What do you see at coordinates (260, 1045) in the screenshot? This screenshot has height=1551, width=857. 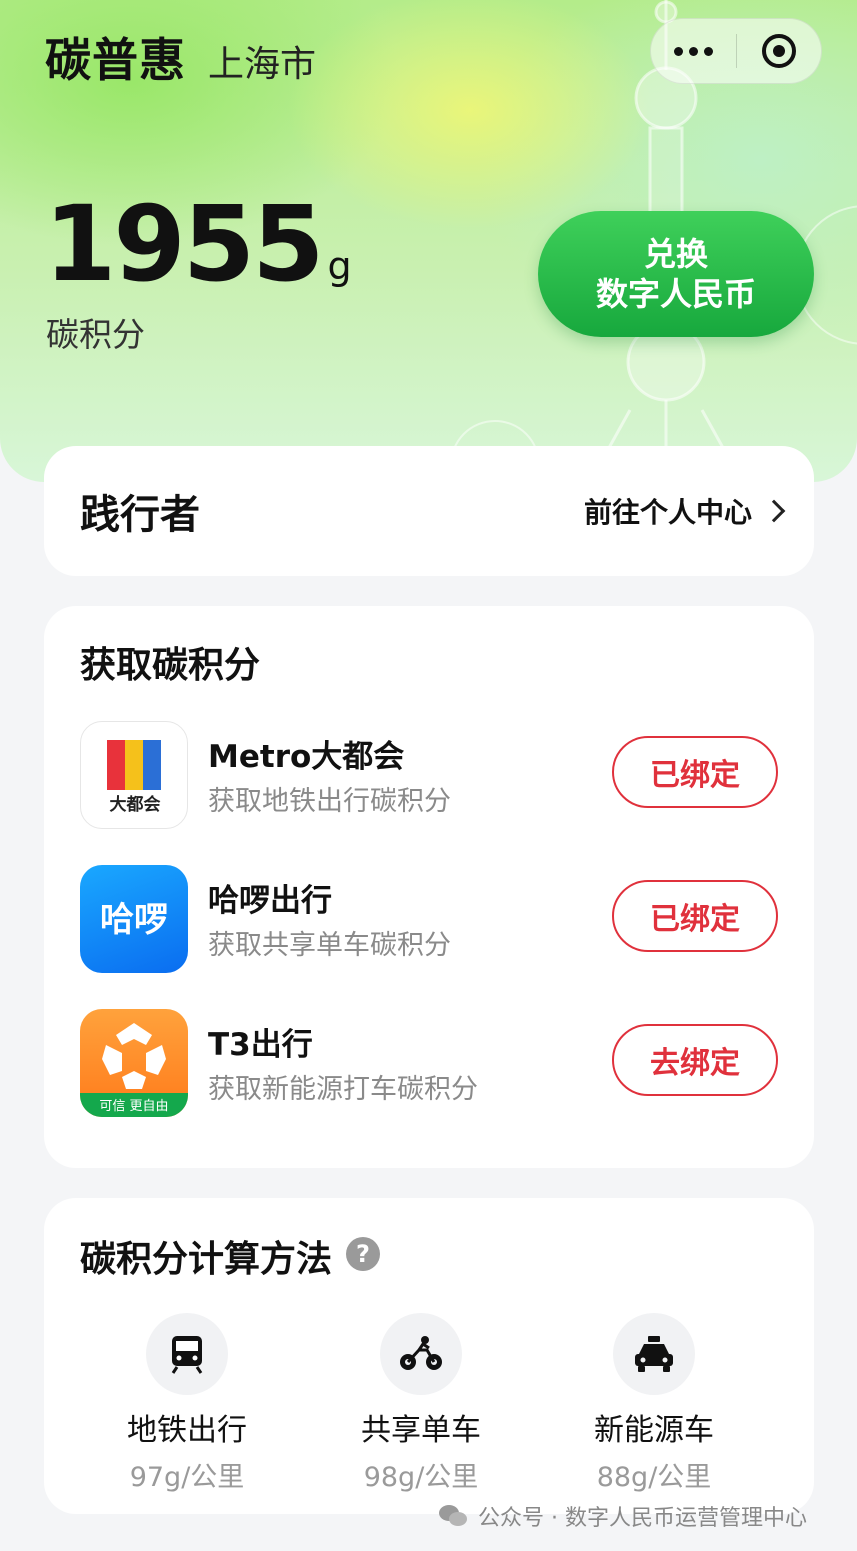 I see `app-name: T3出行` at bounding box center [260, 1045].